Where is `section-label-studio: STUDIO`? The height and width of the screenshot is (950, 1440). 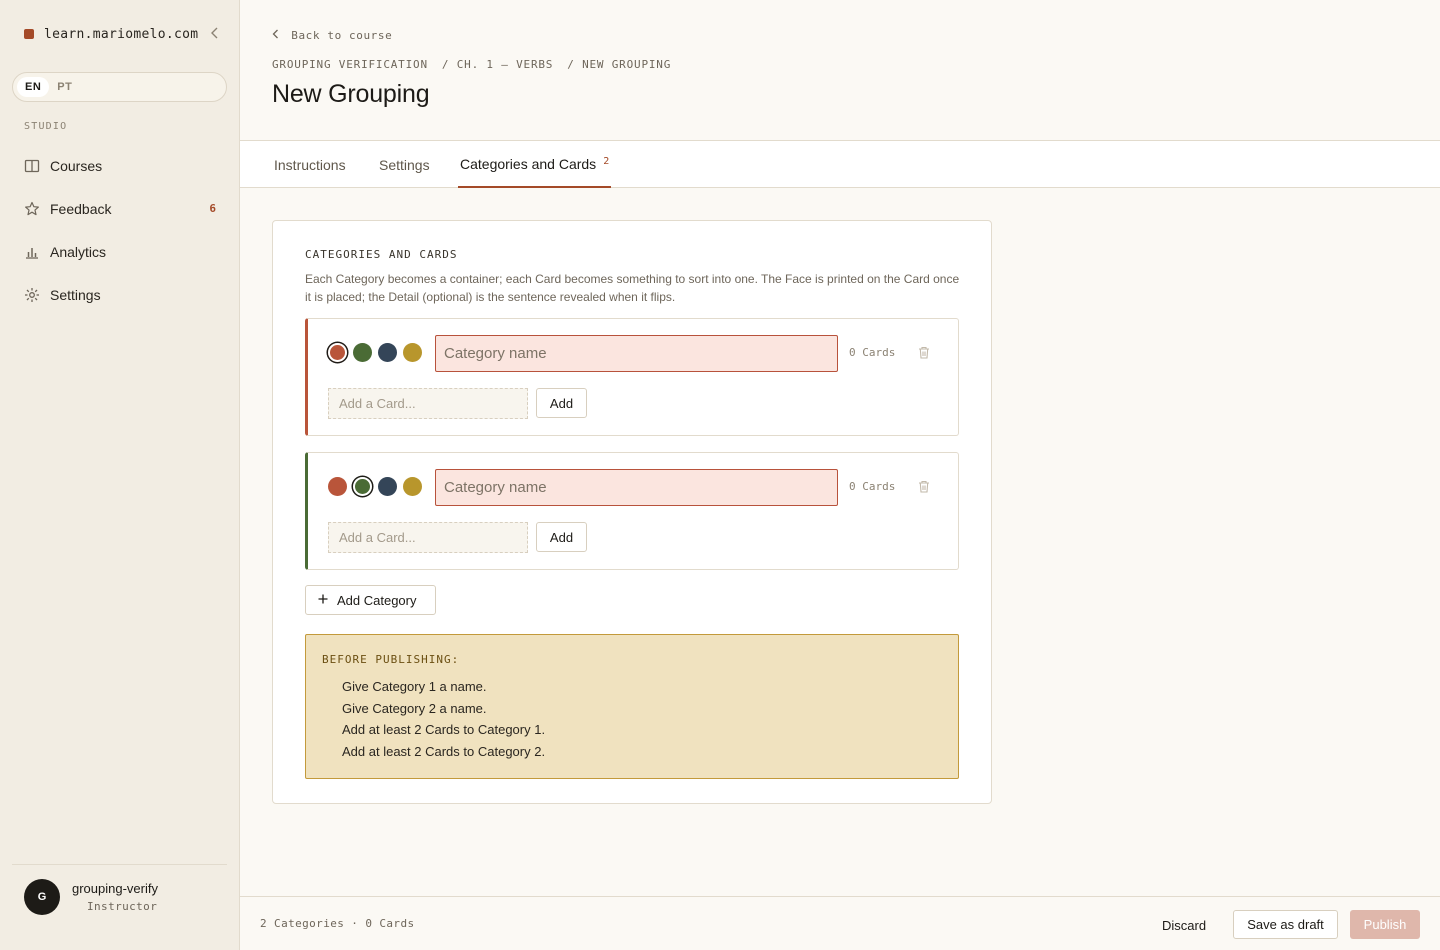
section-label-studio: STUDIO is located at coordinates (46, 126).